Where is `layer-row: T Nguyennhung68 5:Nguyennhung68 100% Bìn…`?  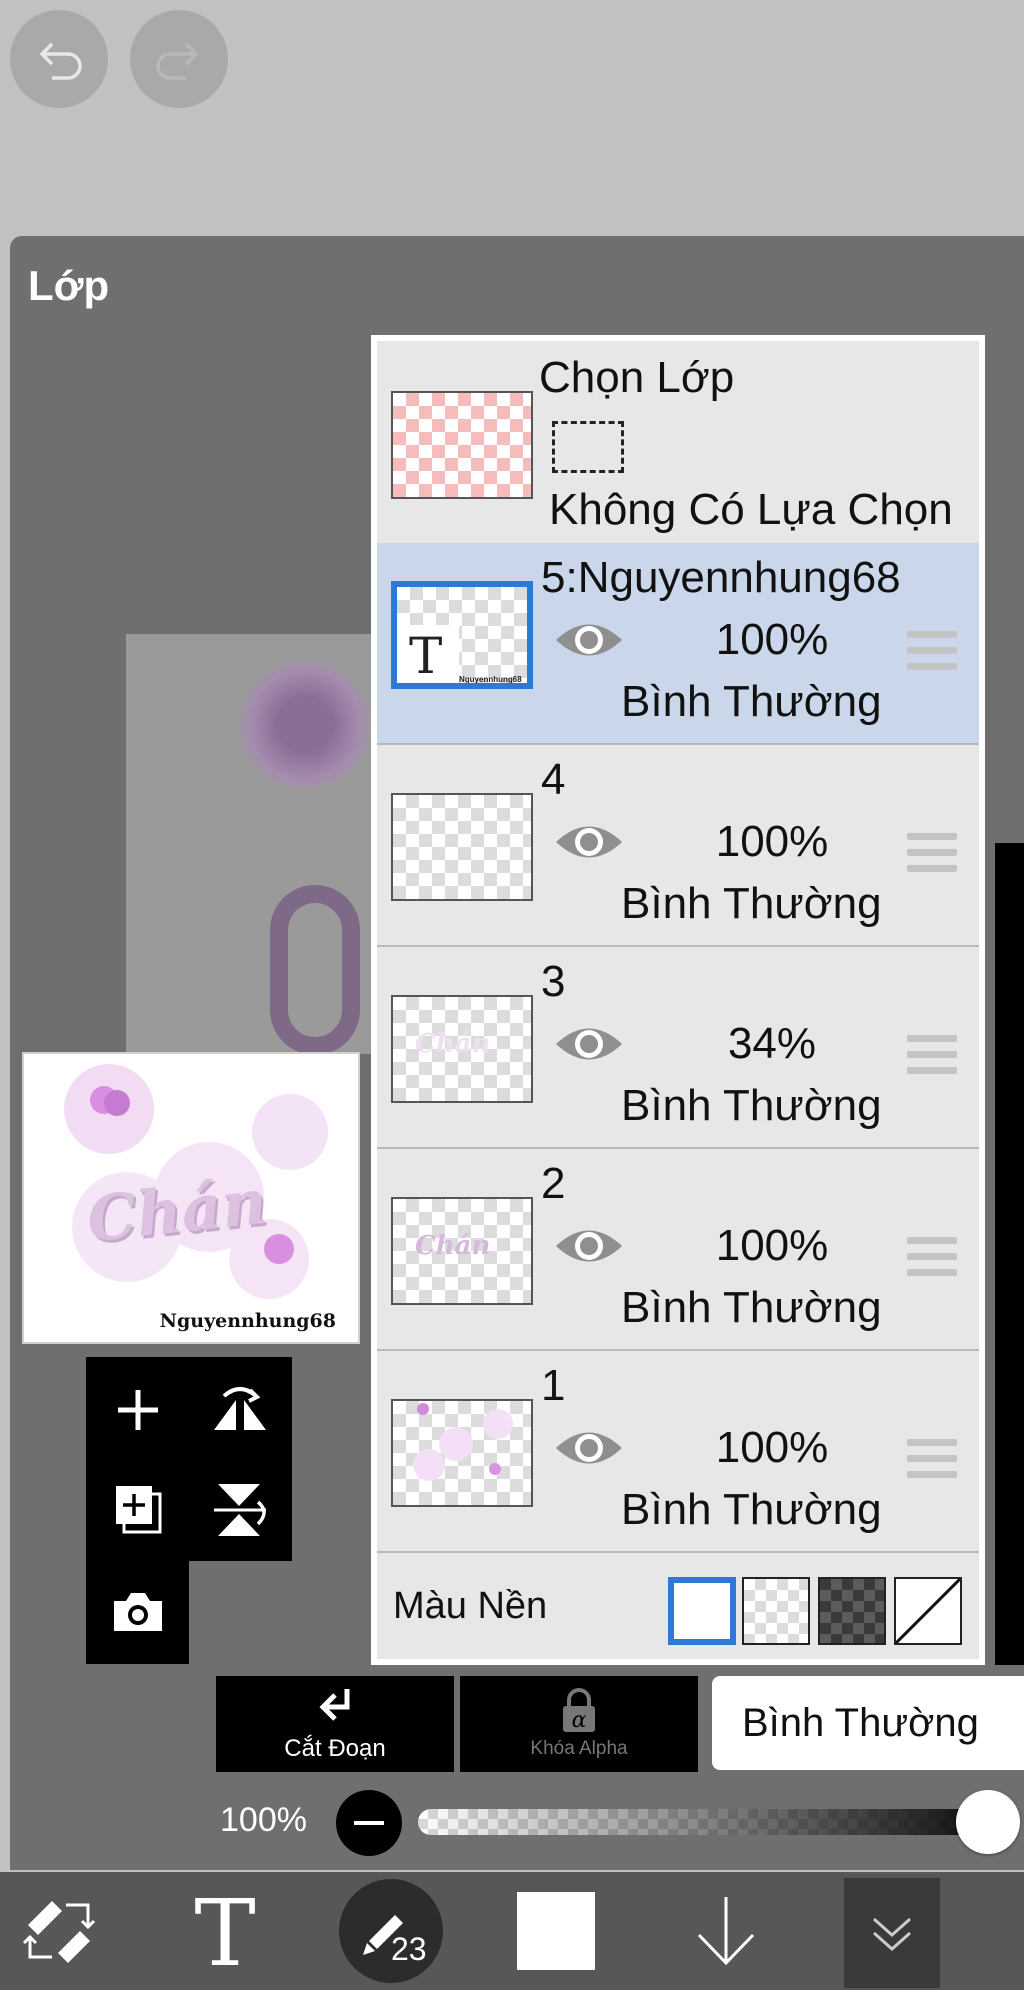 layer-row: T Nguyennhung68 5:Nguyennhung68 100% Bìn… is located at coordinates (678, 644).